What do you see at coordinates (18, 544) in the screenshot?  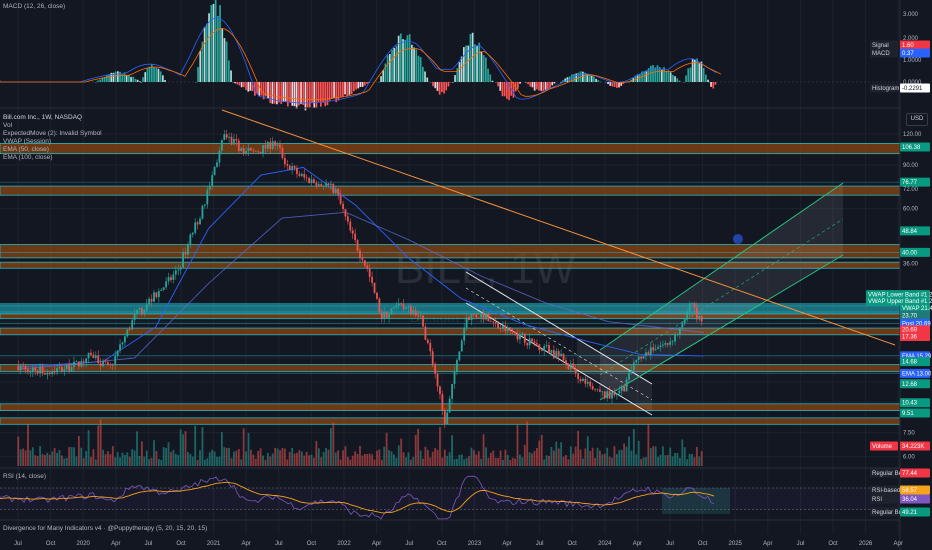 I see `time-axis-label: Jul` at bounding box center [18, 544].